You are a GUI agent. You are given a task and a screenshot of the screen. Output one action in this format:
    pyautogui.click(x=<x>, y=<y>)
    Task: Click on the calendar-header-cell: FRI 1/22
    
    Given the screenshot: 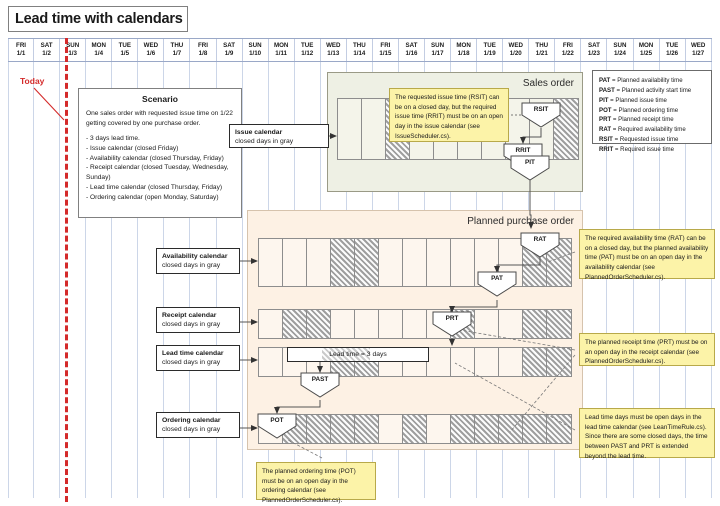 What is the action you would take?
    pyautogui.click(x=568, y=50)
    